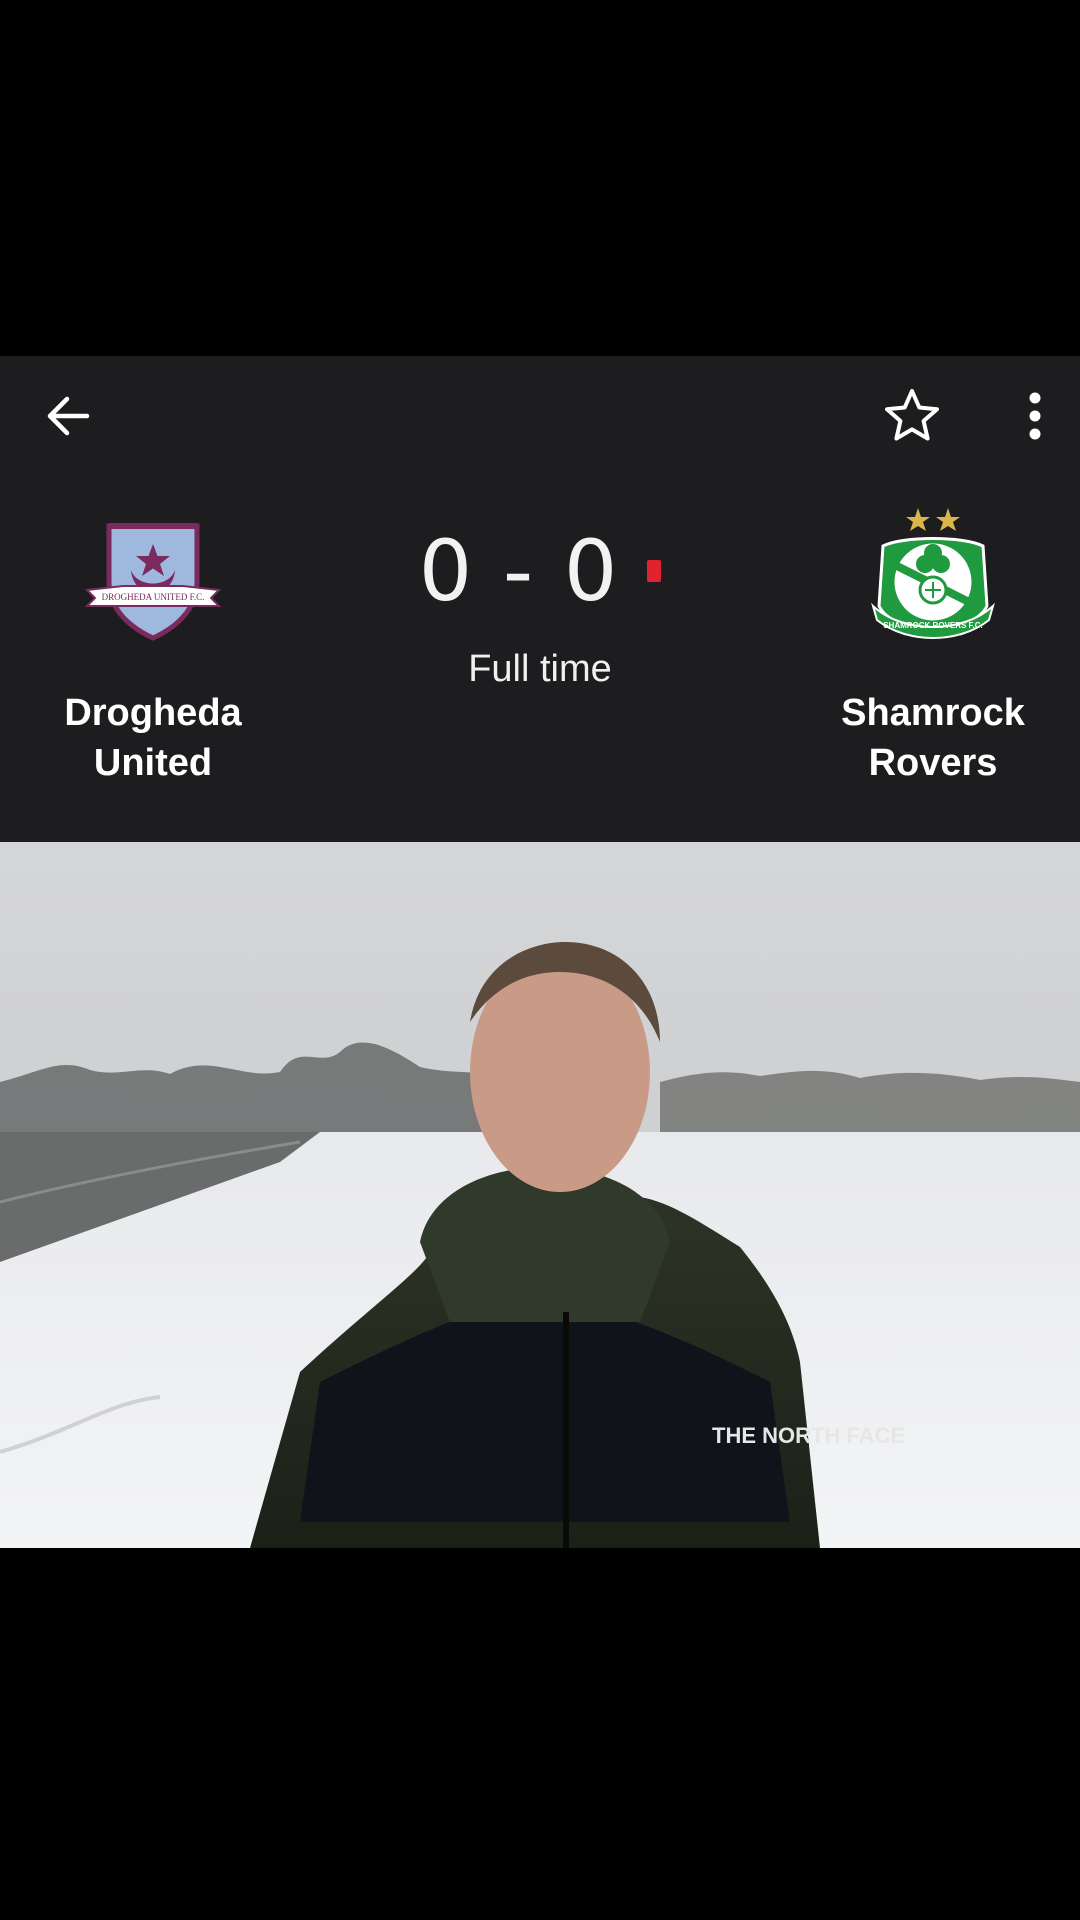  What do you see at coordinates (153, 738) in the screenshot?
I see `home-team-name: Drogheda United` at bounding box center [153, 738].